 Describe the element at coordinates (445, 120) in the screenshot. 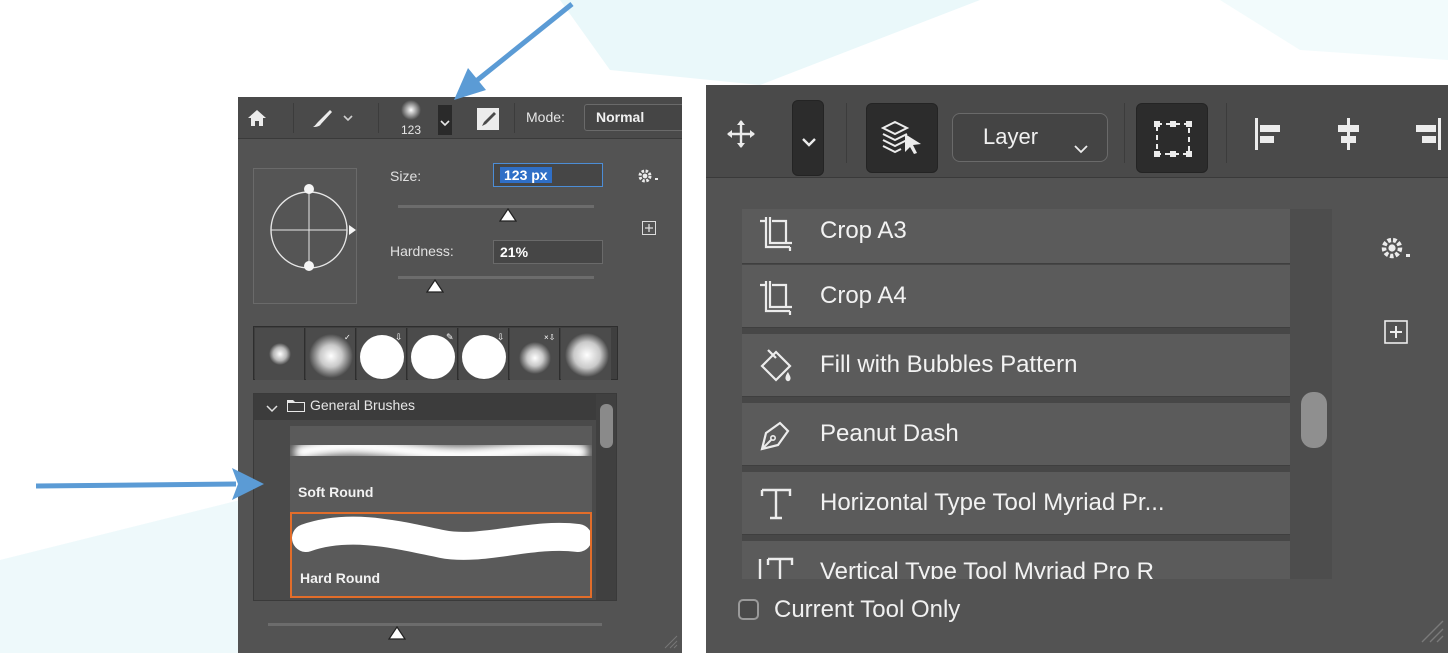

I see `brush-picker-dropdown` at that location.